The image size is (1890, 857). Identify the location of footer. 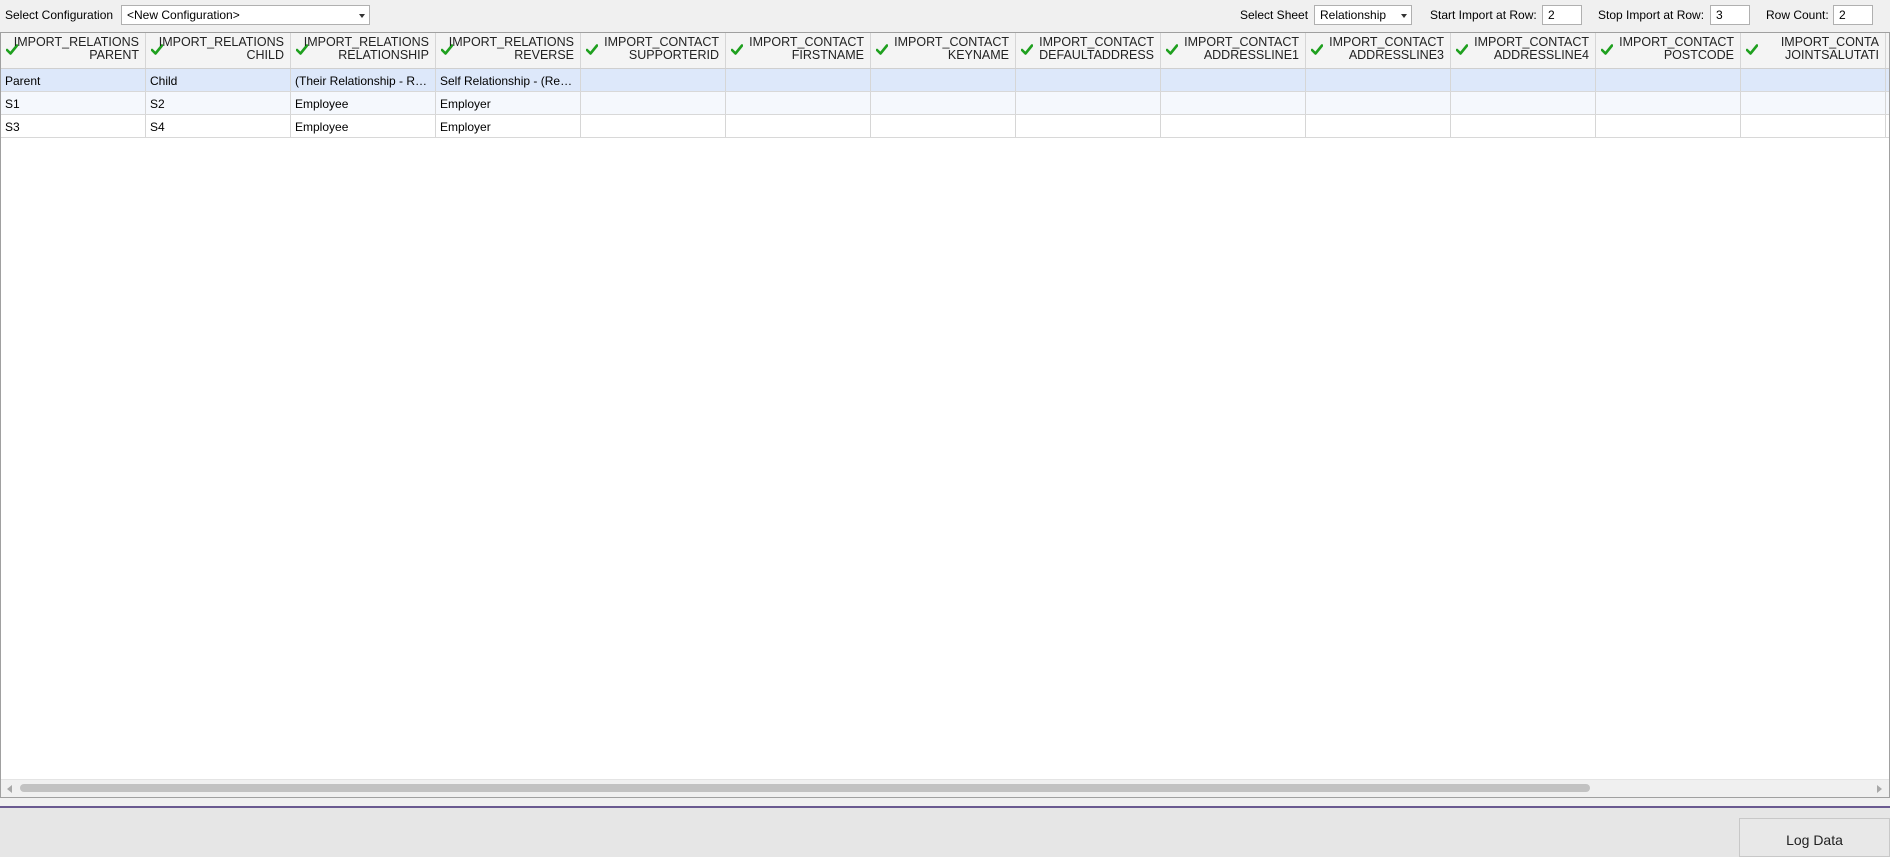
(945, 832).